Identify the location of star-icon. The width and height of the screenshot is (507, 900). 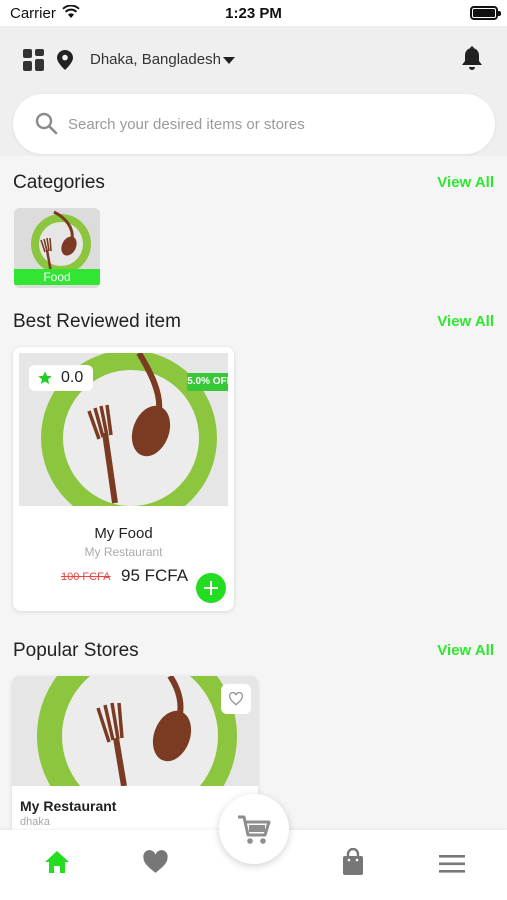
(45, 377).